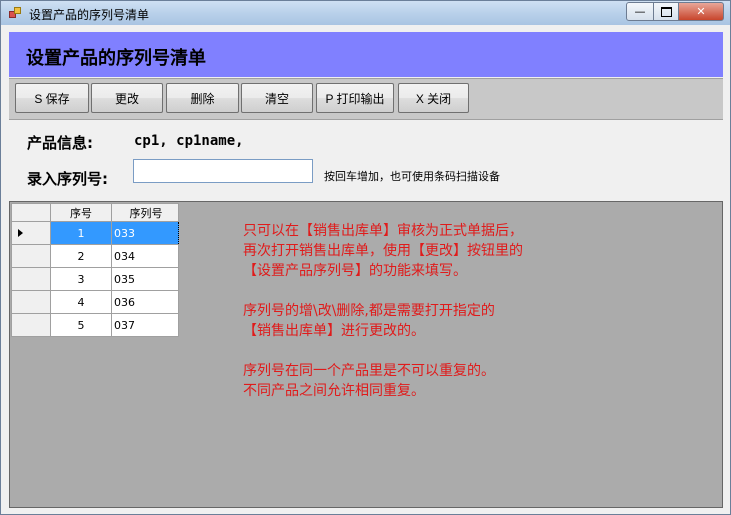 The width and height of the screenshot is (731, 515). What do you see at coordinates (145, 302) in the screenshot?
I see `cell-serial: 036` at bounding box center [145, 302].